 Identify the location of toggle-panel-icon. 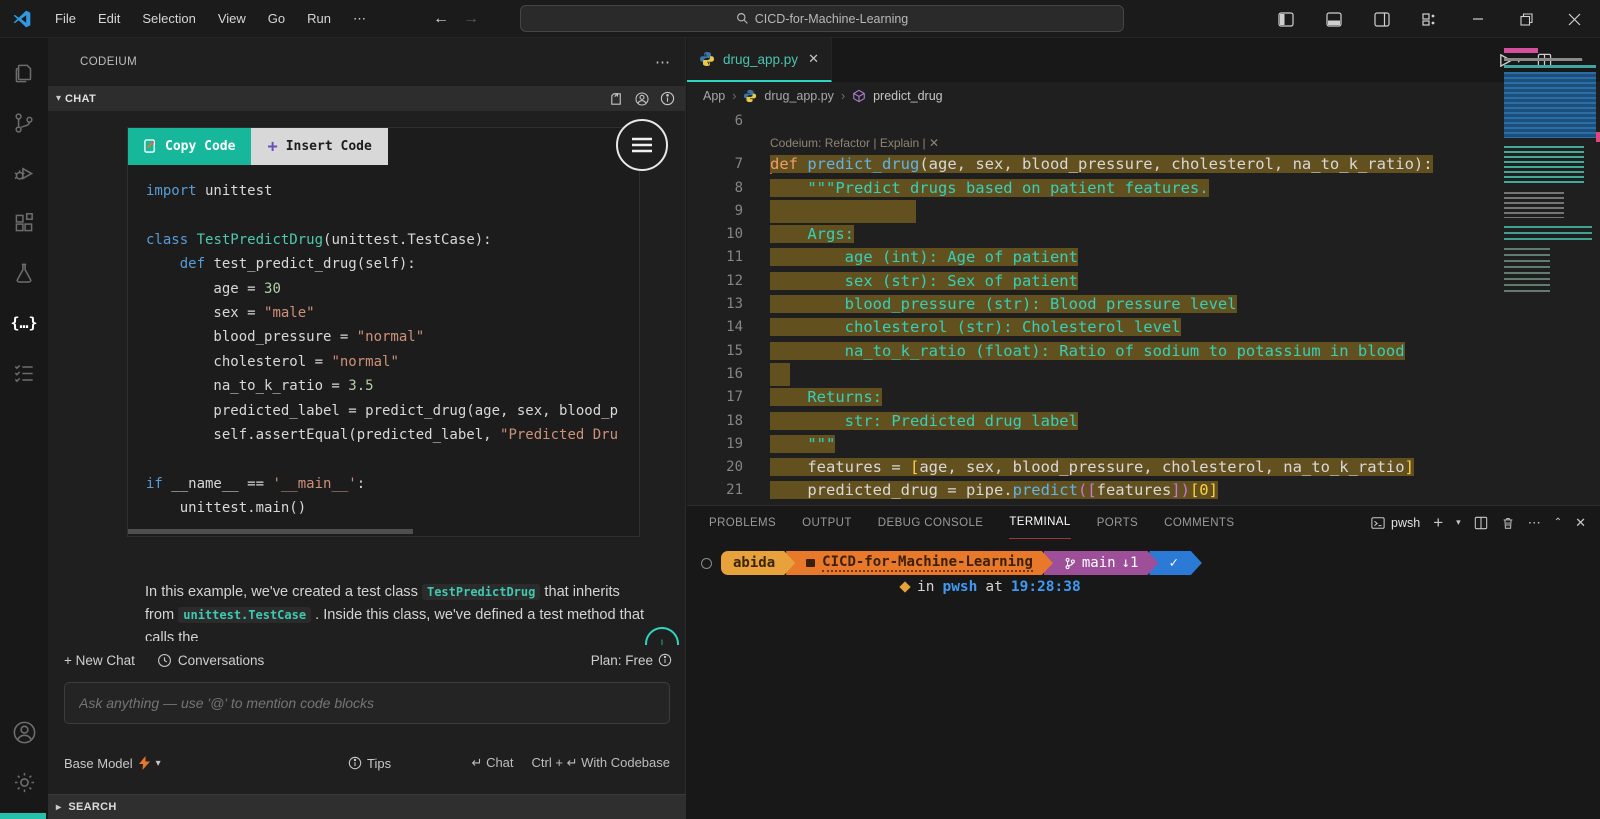
(1334, 19).